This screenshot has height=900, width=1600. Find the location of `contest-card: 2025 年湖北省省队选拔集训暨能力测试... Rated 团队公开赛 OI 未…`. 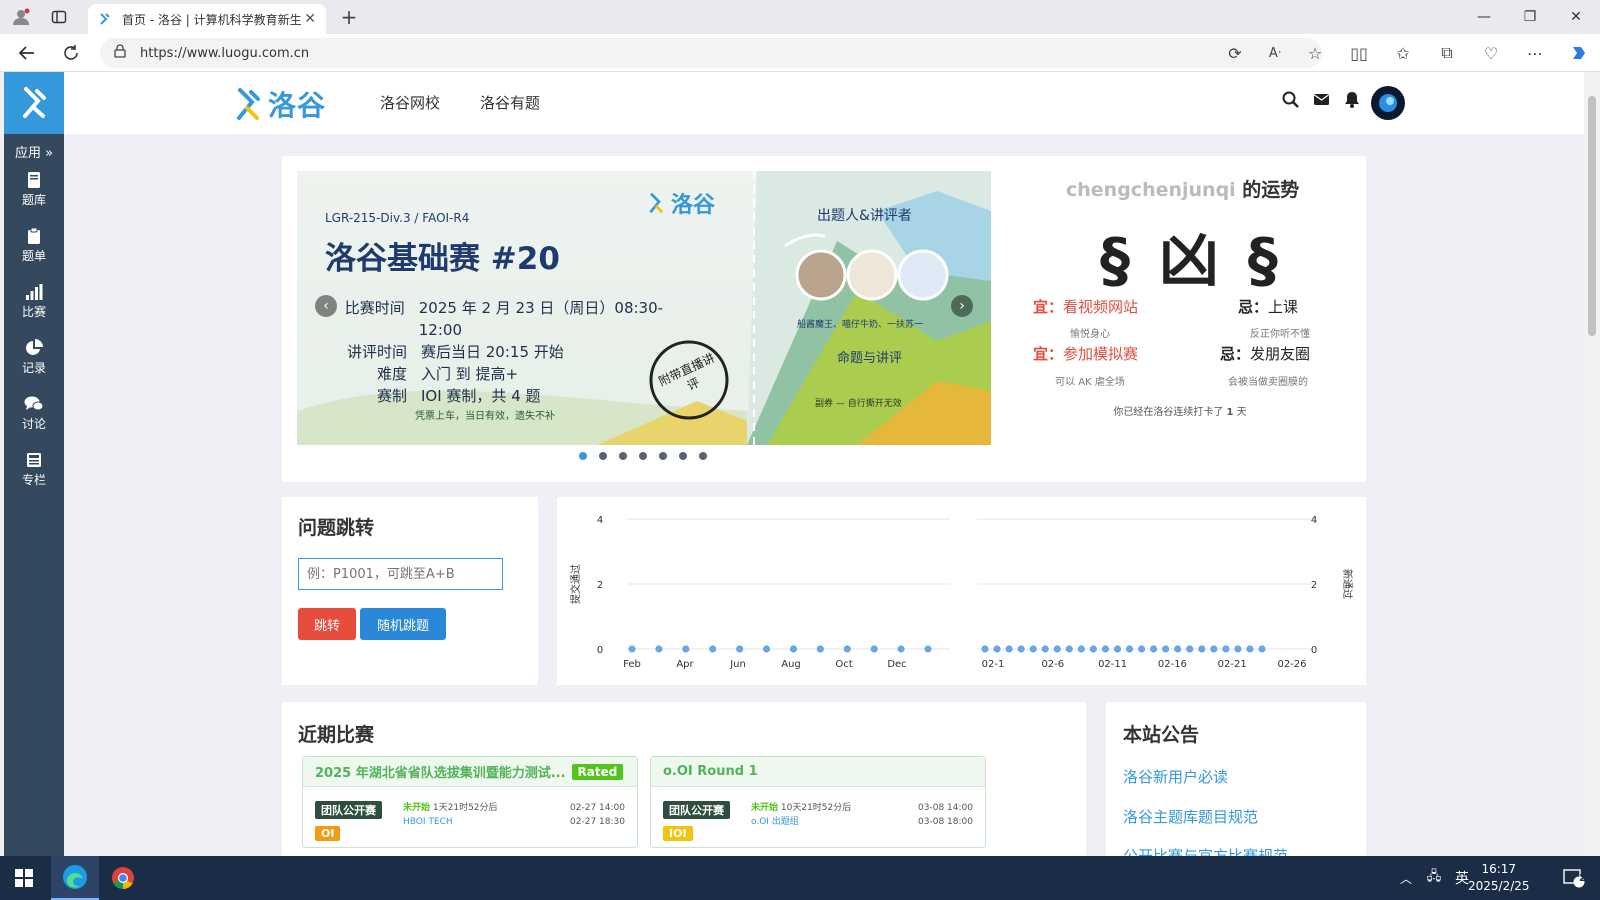

contest-card: 2025 年湖北省省队选拔集训暨能力测试... Rated 团队公开赛 OI 未… is located at coordinates (470, 802).